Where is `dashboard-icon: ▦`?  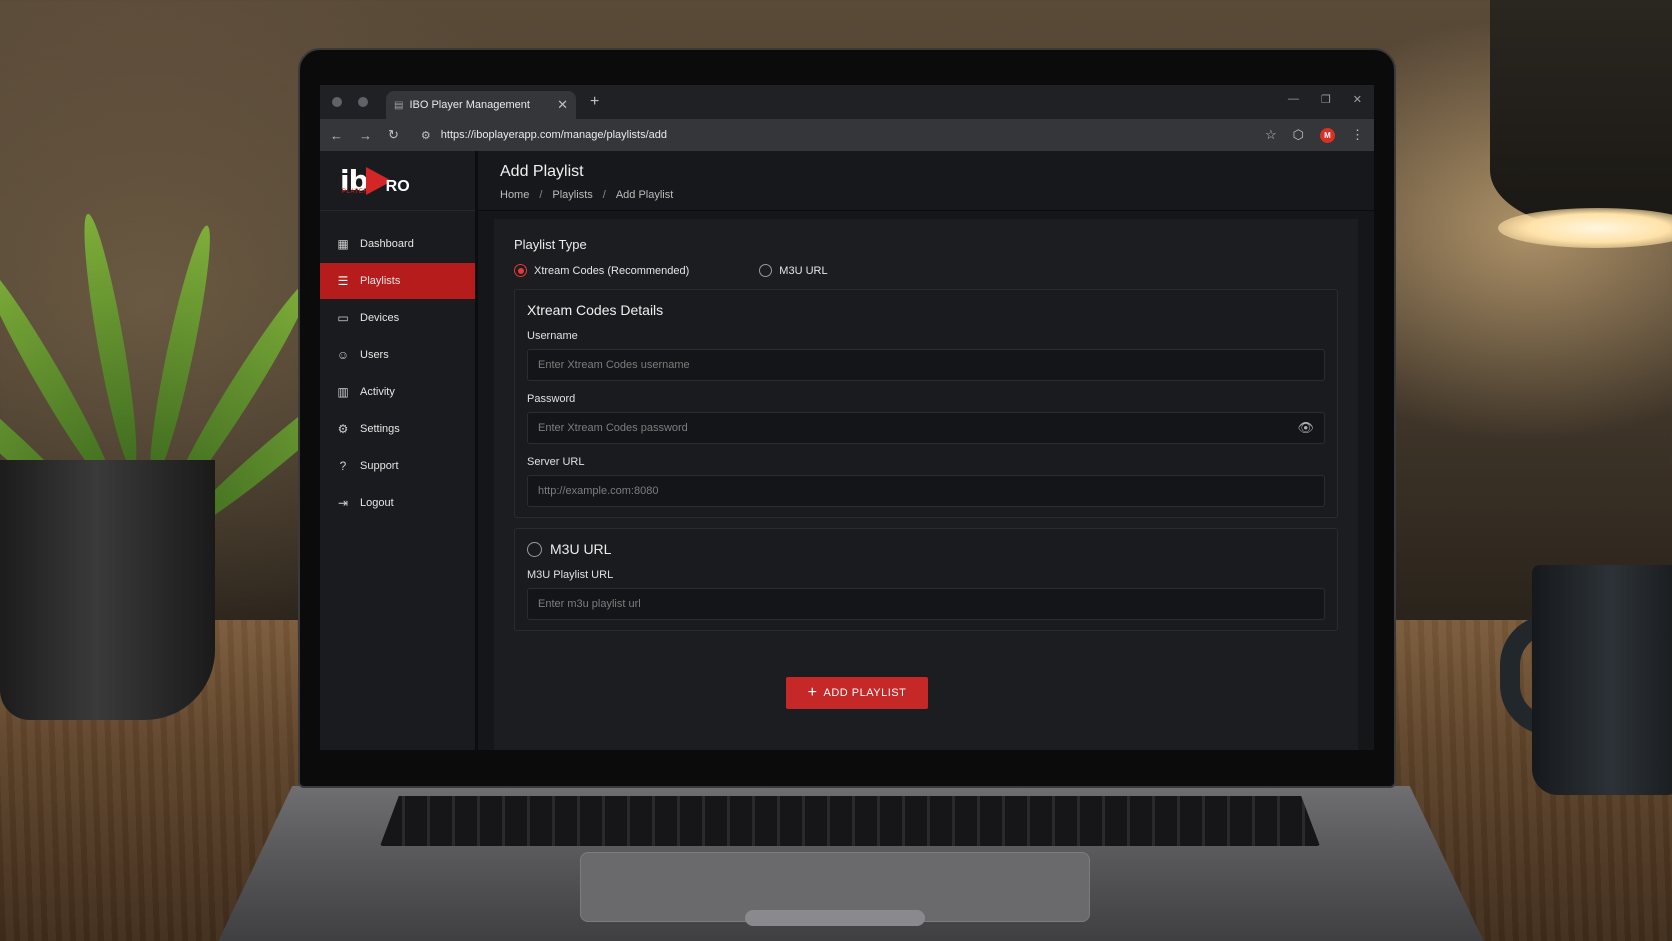 dashboard-icon: ▦ is located at coordinates (343, 244).